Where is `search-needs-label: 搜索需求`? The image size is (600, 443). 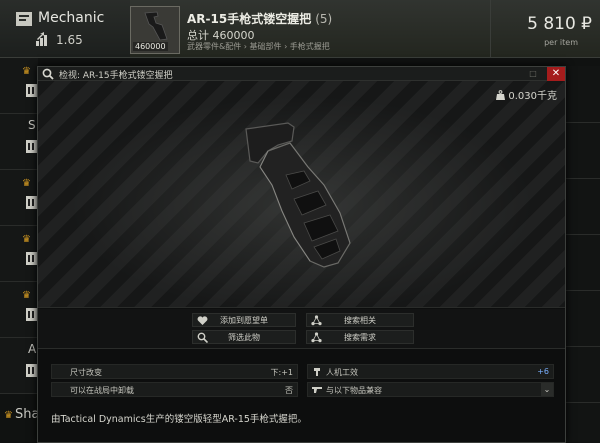 search-needs-label: 搜索需求 is located at coordinates (360, 337).